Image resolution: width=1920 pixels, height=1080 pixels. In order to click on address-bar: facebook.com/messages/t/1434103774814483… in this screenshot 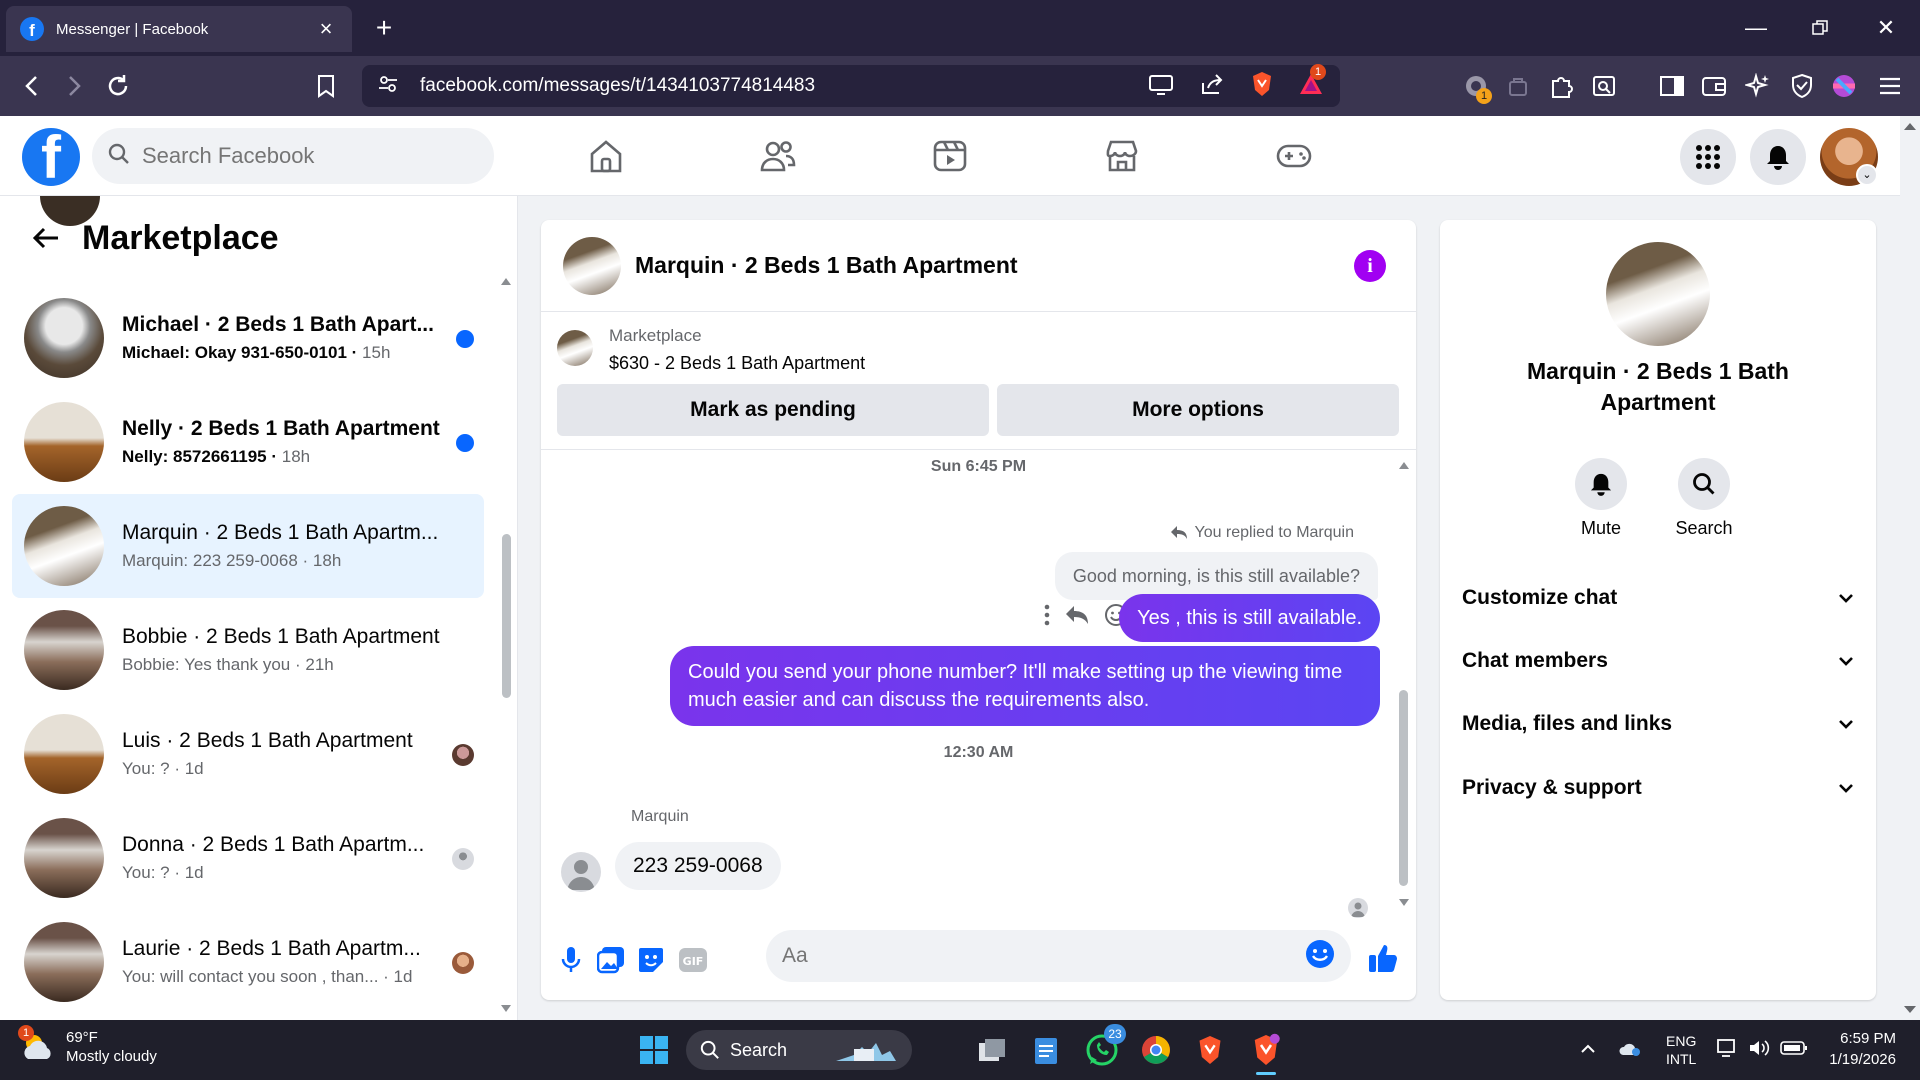, I will do `click(851, 85)`.